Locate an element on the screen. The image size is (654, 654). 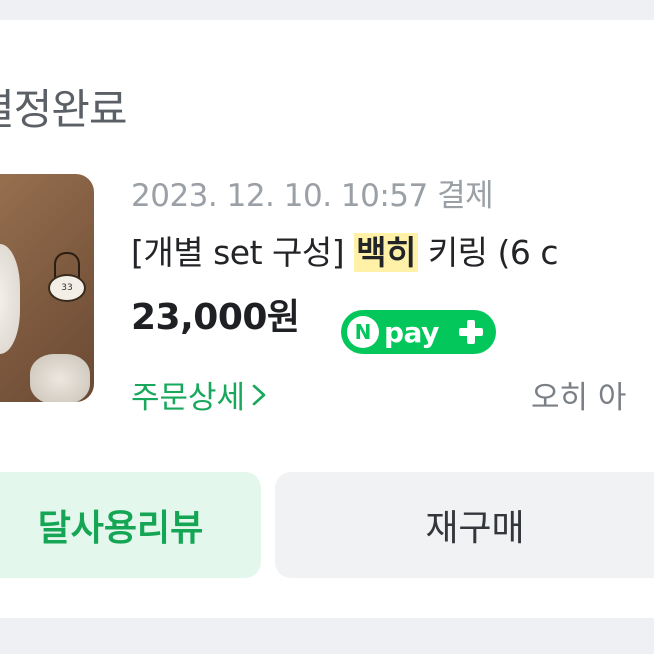
product-title: [개별 set 구성] 백히 키링 (6 c is located at coordinates (345, 250).